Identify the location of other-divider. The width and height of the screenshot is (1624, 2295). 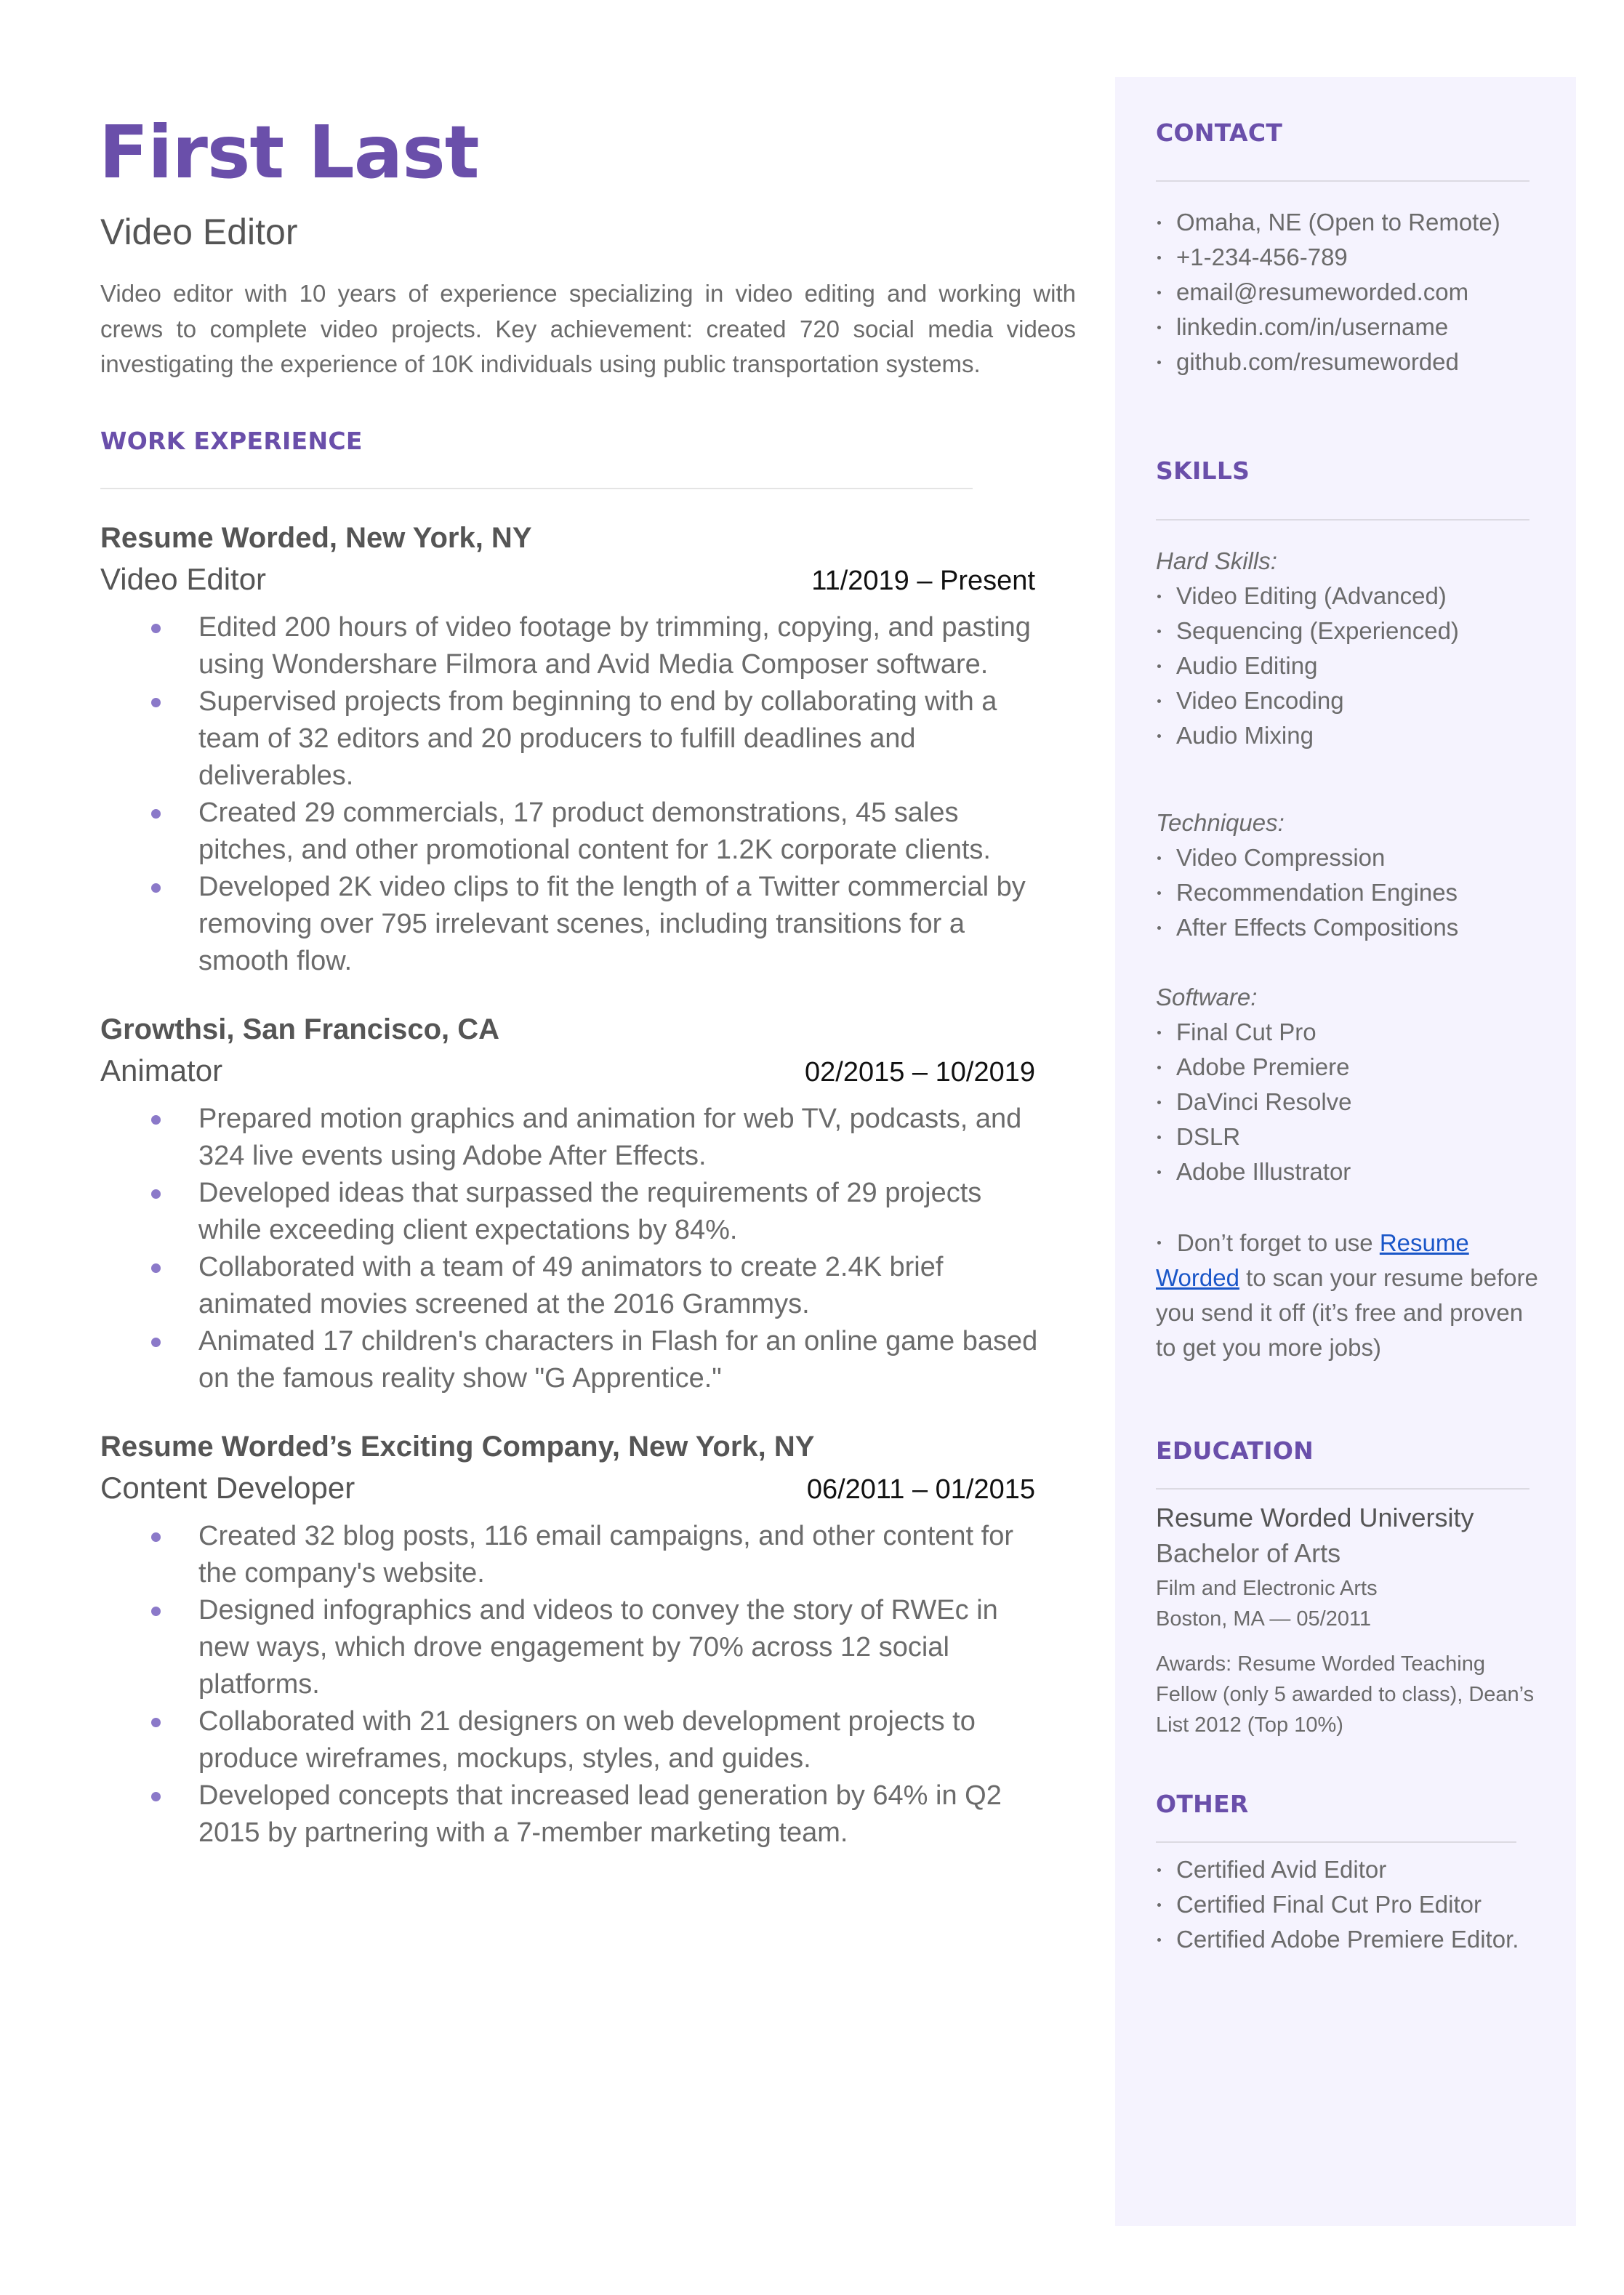
(1336, 1842).